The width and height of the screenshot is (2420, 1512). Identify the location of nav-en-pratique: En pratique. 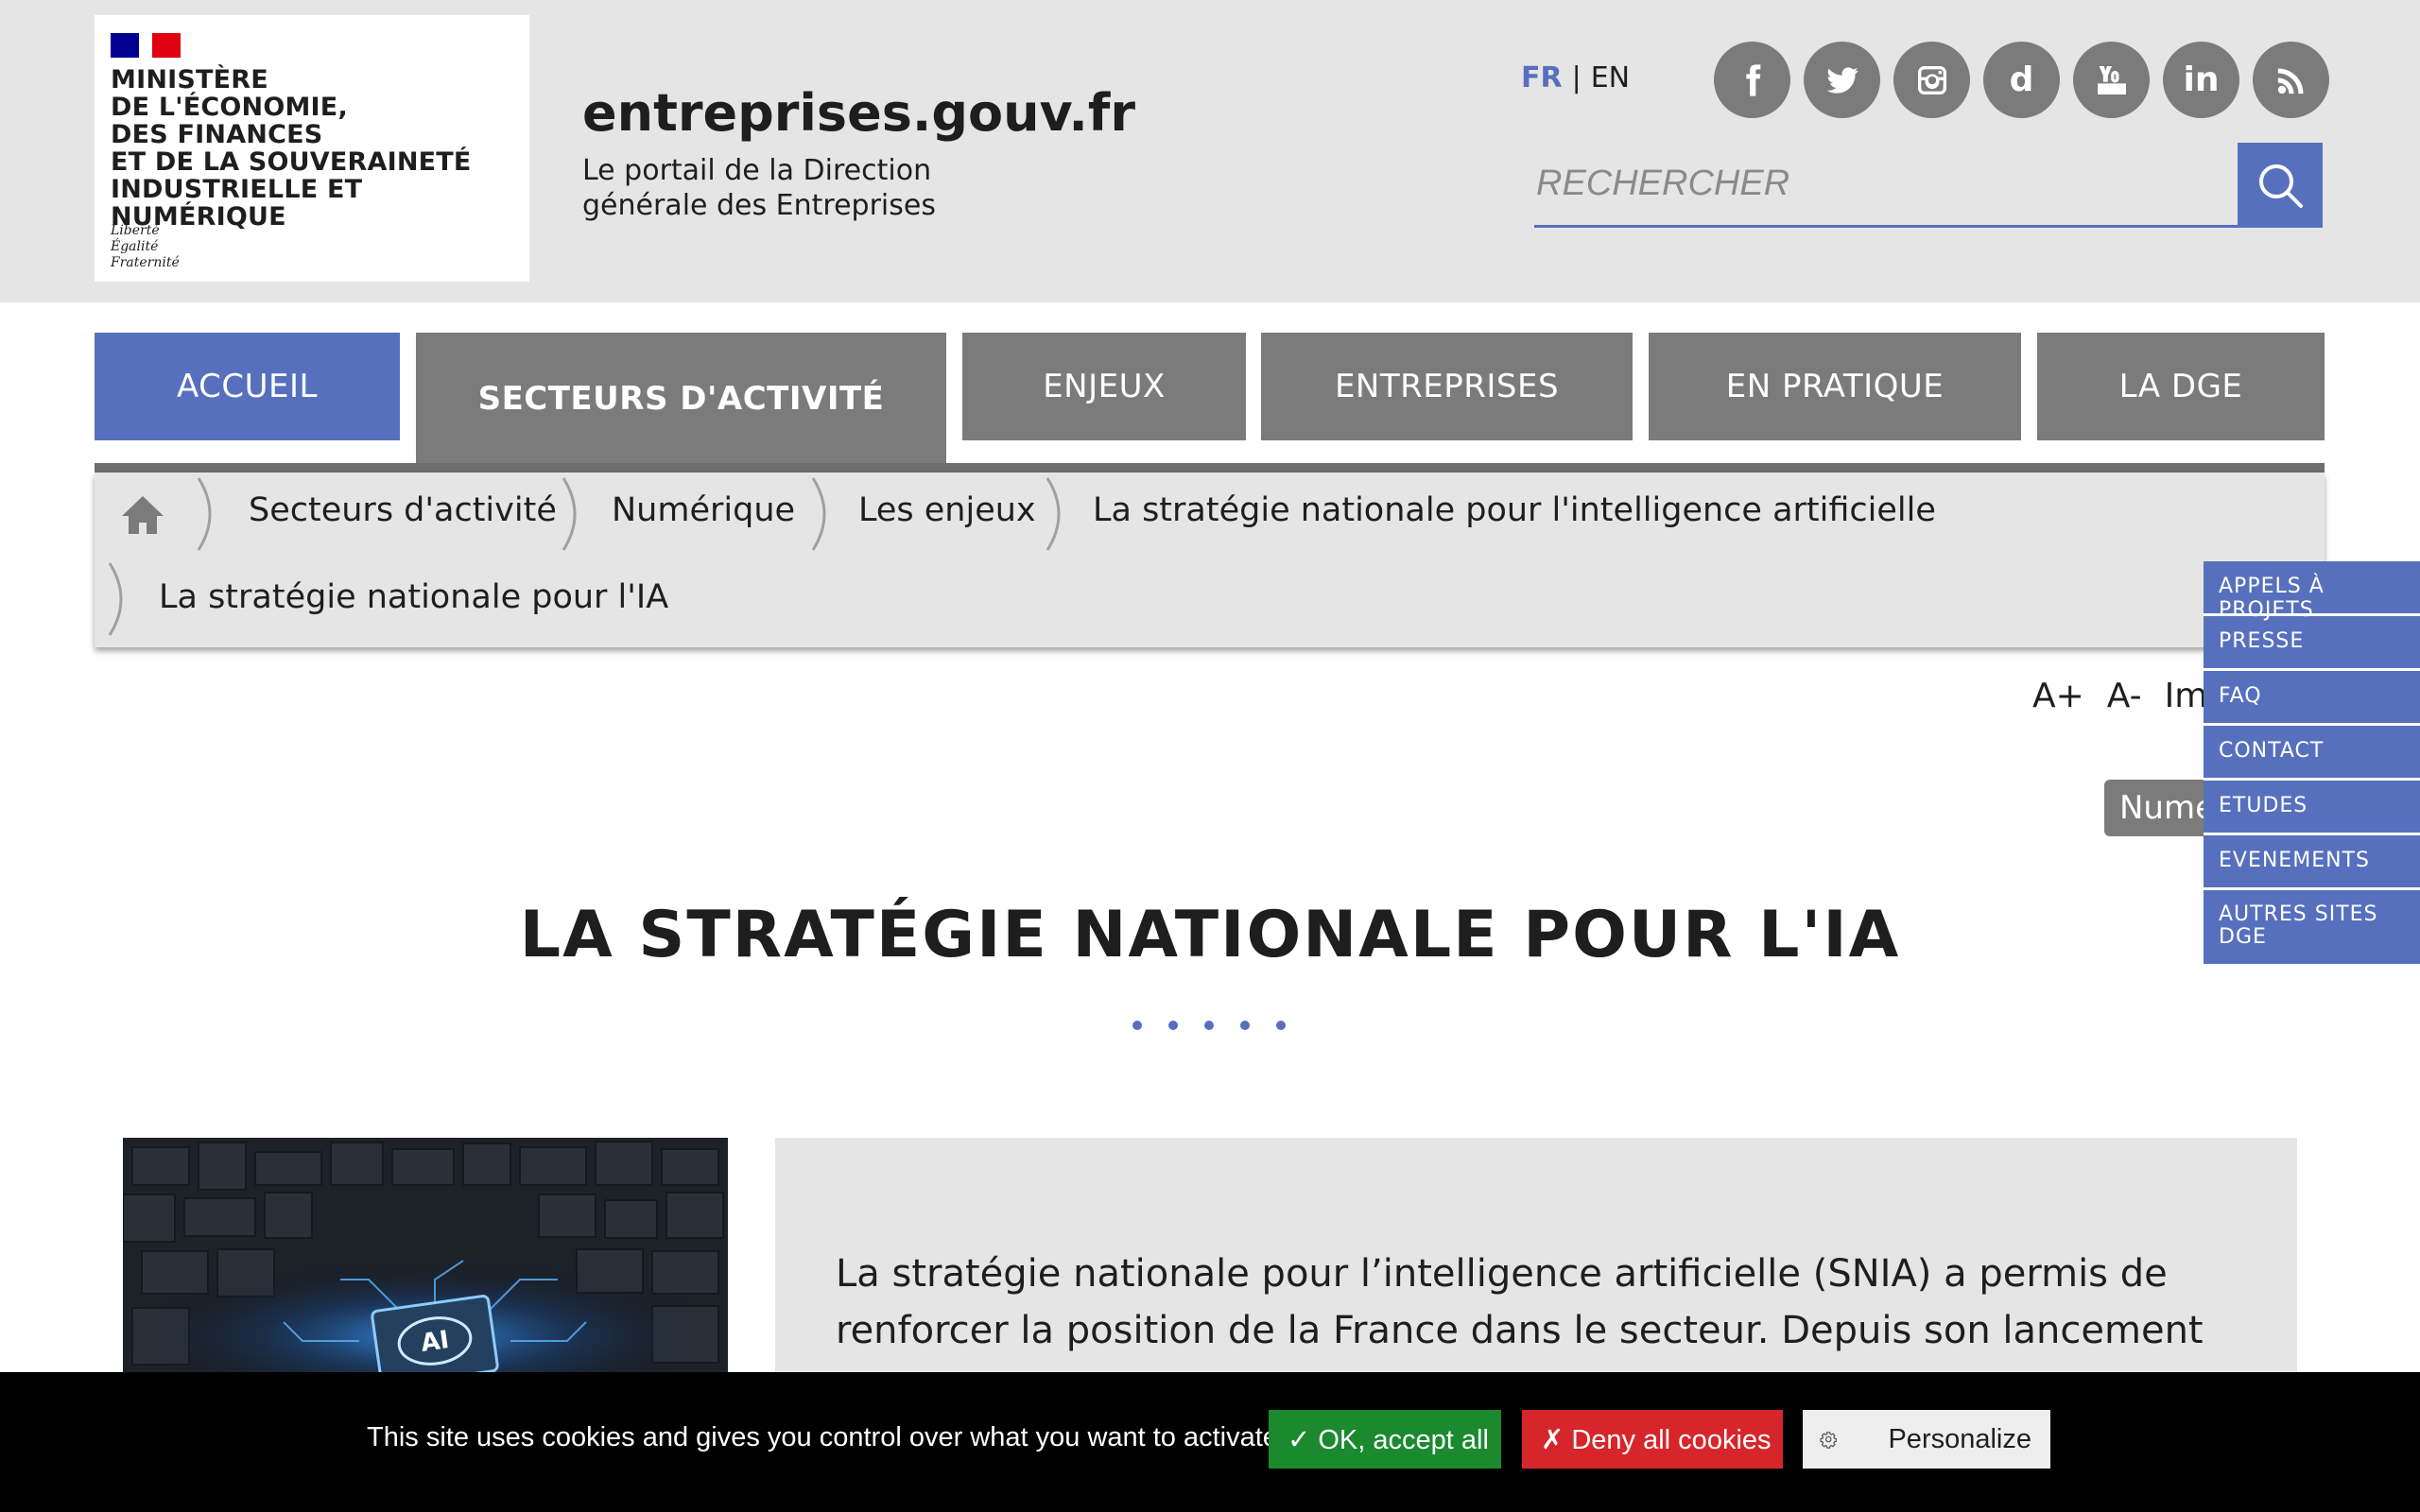
(1835, 386).